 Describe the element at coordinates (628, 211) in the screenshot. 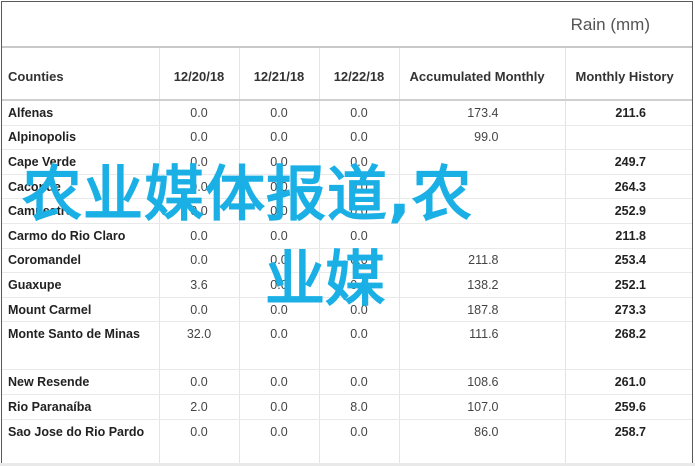

I see `cell-history: 252.9` at that location.